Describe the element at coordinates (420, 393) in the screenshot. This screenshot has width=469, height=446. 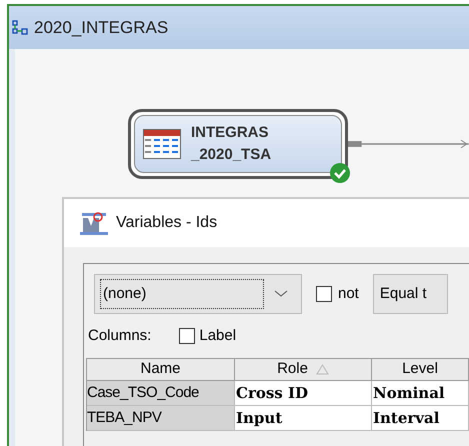
I see `table-cell: Nominal` at that location.